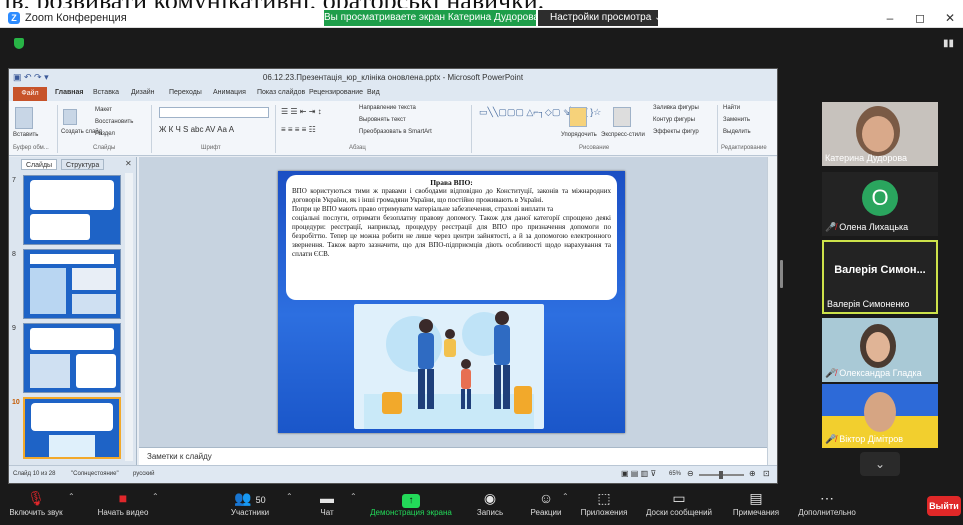 Image resolution: width=963 pixels, height=525 pixels. I want to click on tab-view: Вид, so click(373, 92).